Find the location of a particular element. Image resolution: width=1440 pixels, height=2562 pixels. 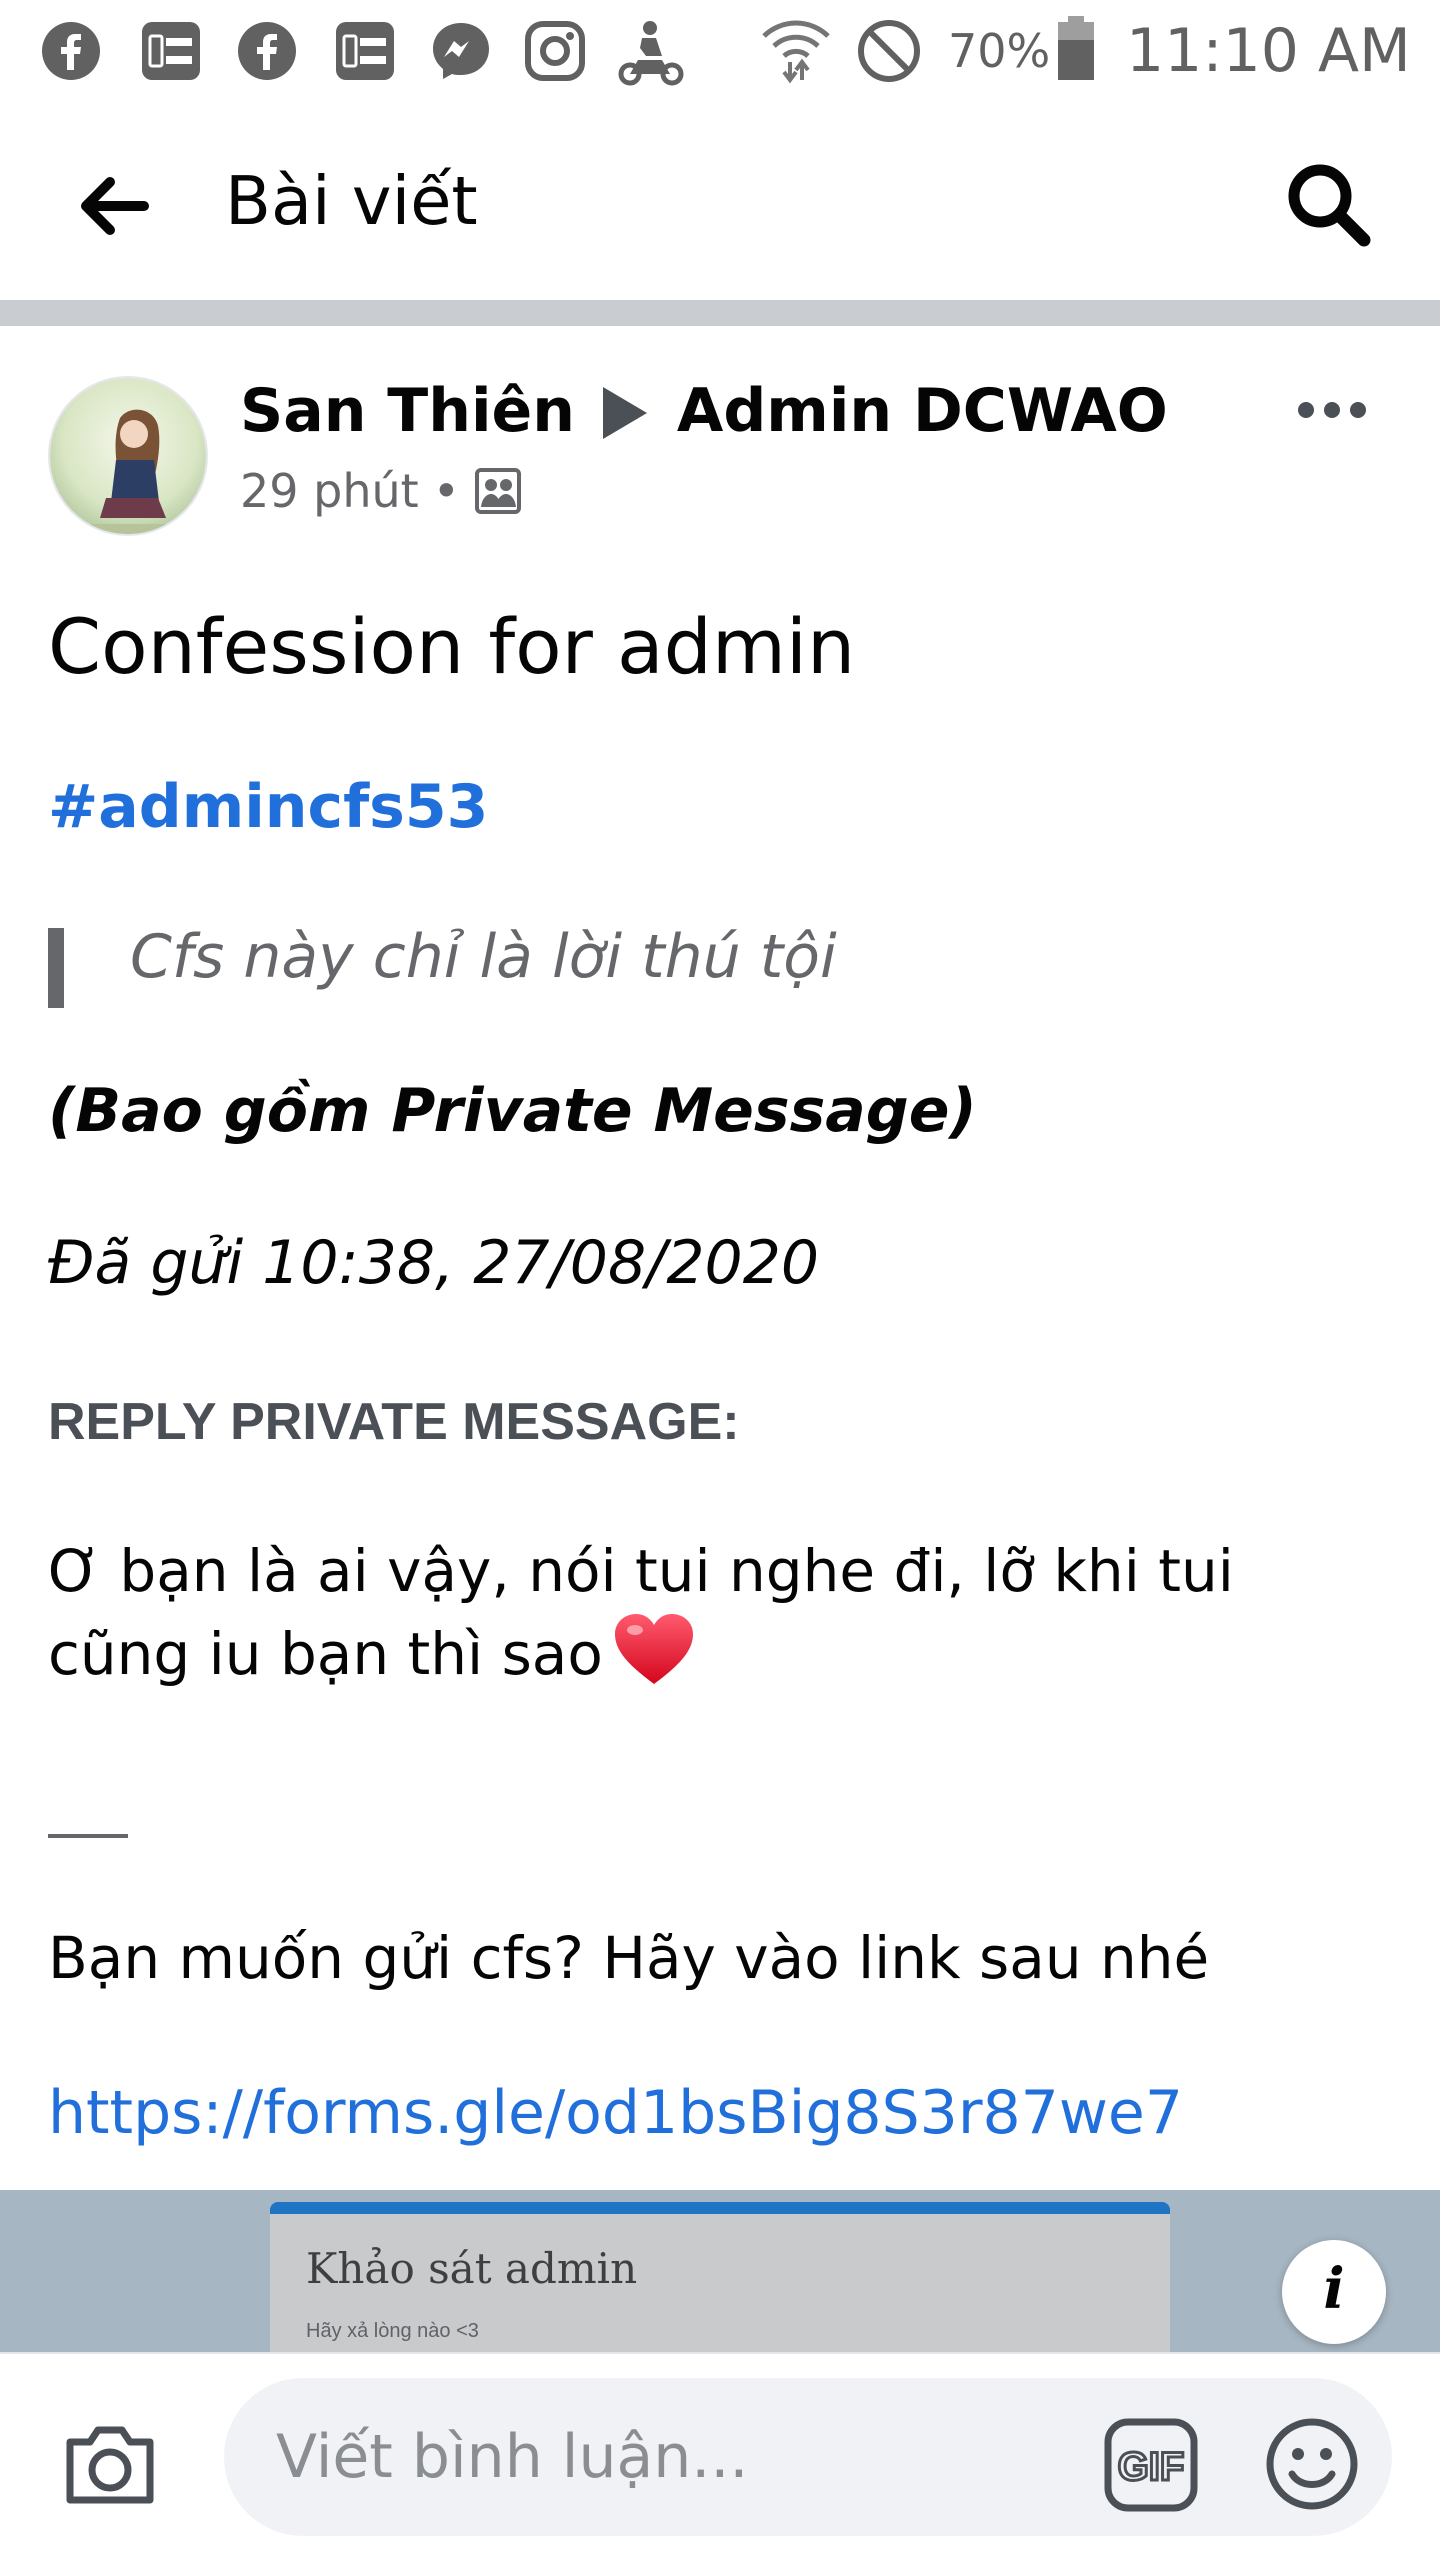

info-button: i is located at coordinates (1334, 2292).